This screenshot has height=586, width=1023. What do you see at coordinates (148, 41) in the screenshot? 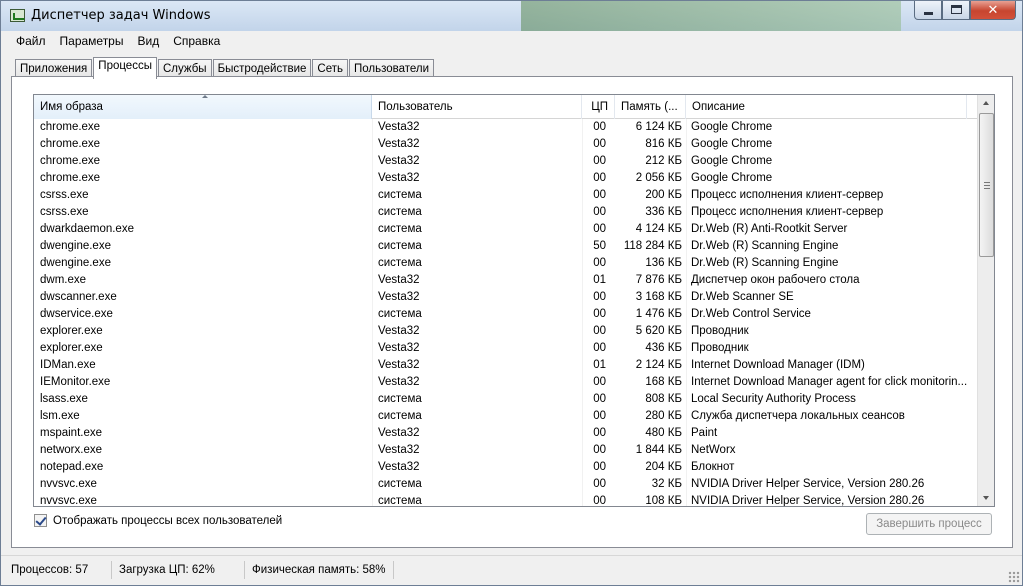
I see `menu-view: Вид` at bounding box center [148, 41].